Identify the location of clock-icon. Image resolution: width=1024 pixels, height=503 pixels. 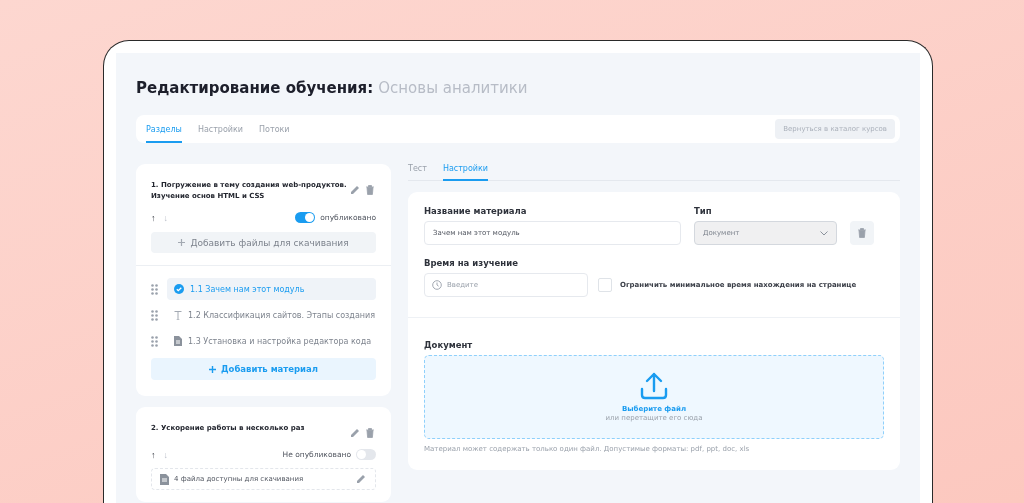
(437, 285).